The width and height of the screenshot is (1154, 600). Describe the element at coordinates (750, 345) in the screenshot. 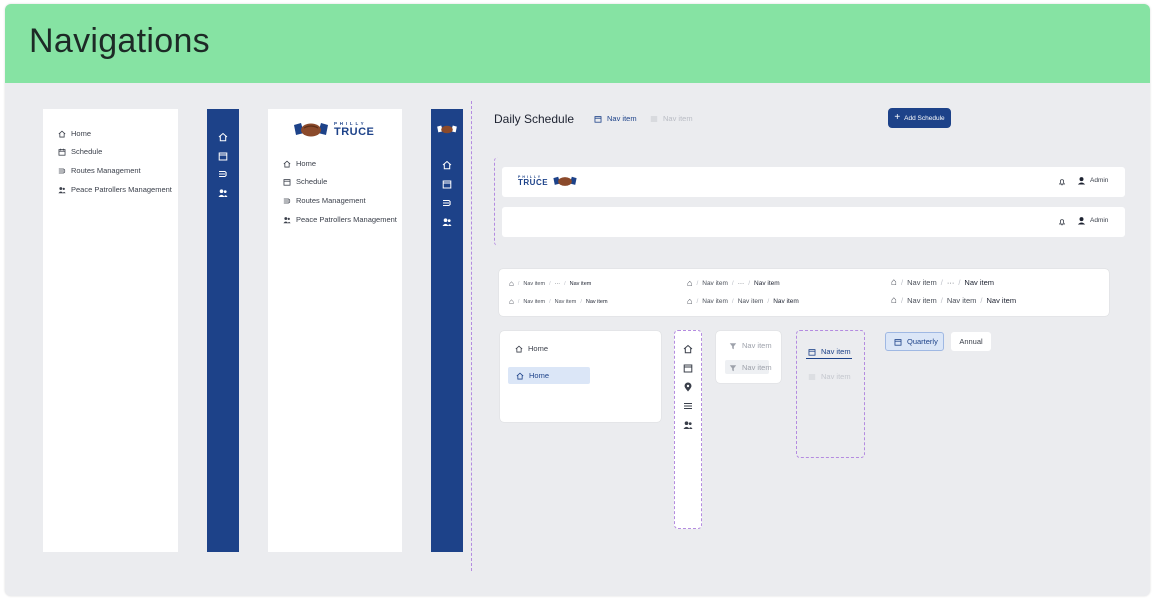

I see `filter-nav-item: Nav item` at that location.